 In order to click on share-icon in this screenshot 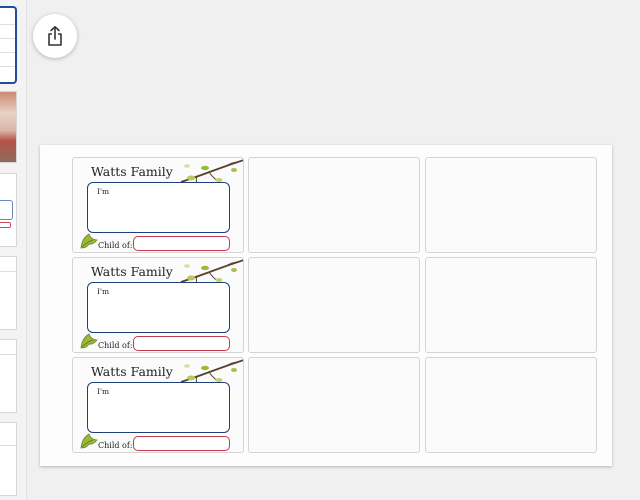, I will do `click(55, 36)`.